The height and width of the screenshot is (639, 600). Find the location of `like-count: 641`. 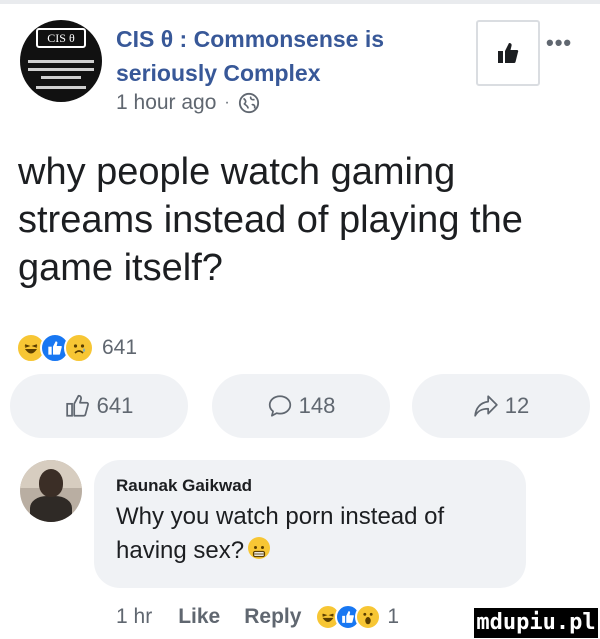

like-count: 641 is located at coordinates (115, 405).